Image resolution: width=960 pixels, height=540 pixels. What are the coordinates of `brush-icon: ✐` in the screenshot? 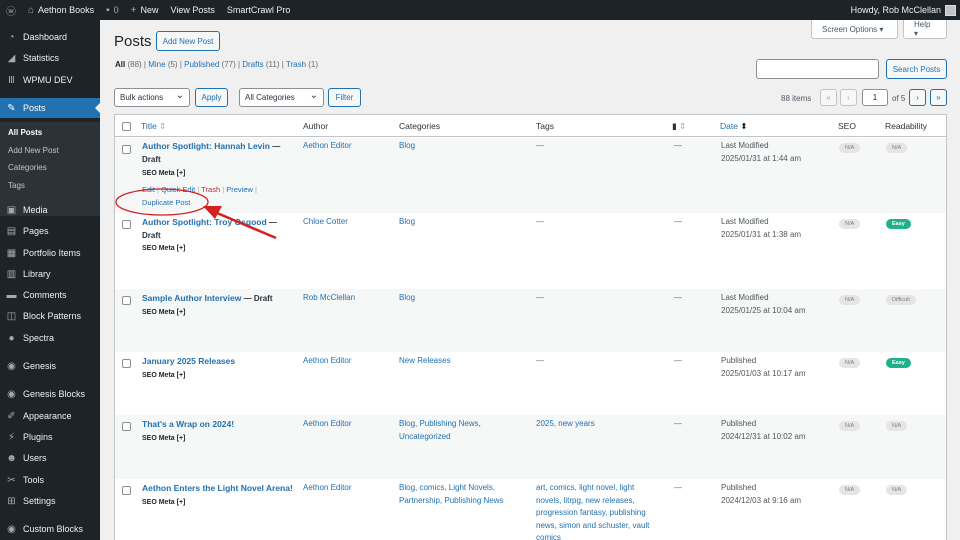 It's located at (11, 416).